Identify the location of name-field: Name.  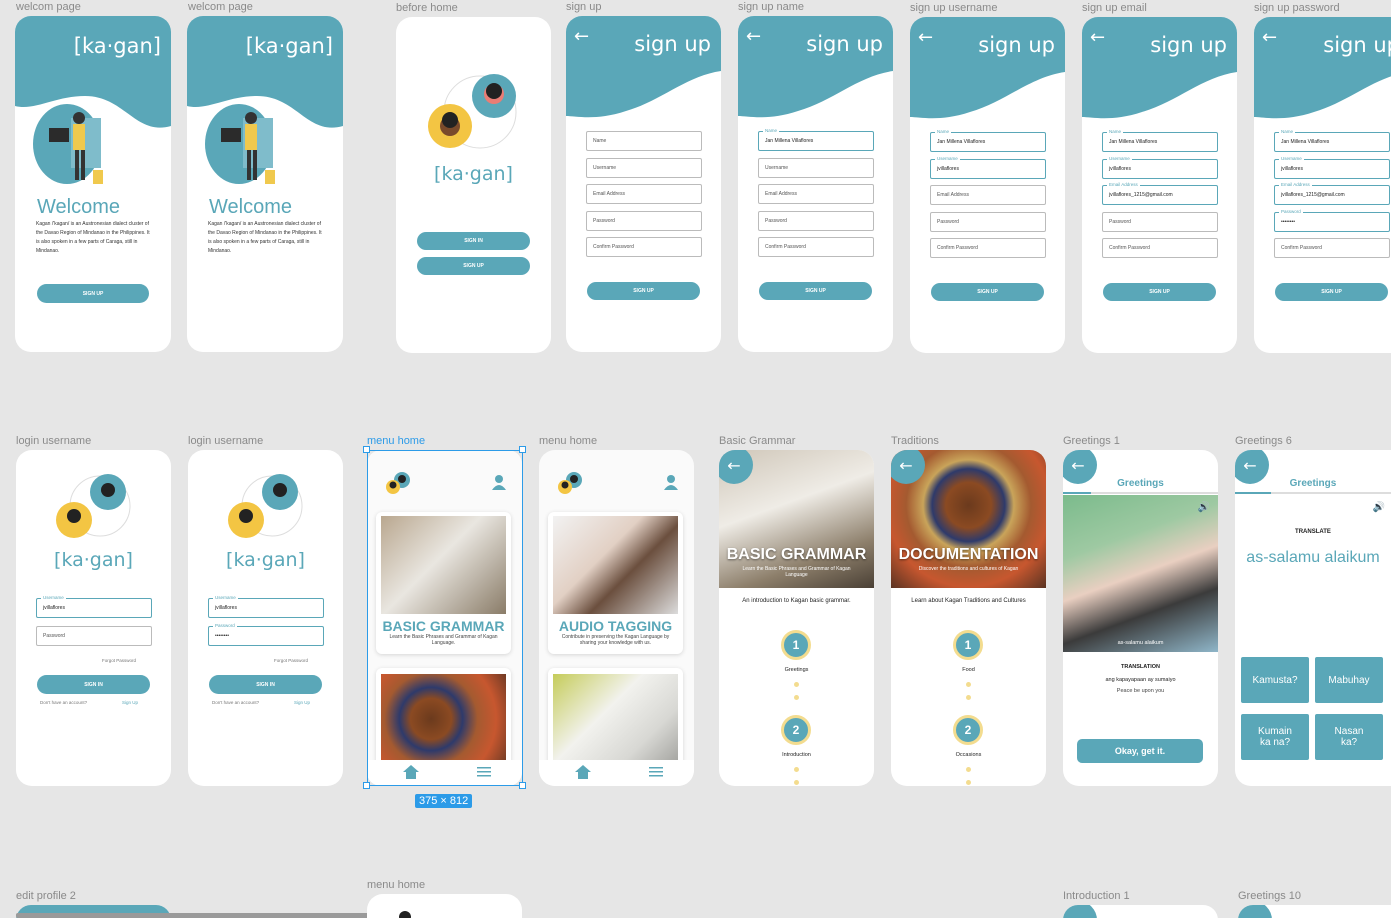
(644, 141).